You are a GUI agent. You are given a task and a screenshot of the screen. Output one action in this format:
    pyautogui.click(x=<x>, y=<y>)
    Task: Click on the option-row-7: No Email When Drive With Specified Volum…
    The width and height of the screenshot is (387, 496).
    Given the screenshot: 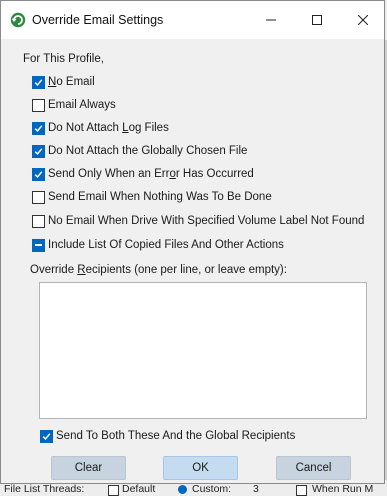 What is the action you would take?
    pyautogui.click(x=198, y=221)
    